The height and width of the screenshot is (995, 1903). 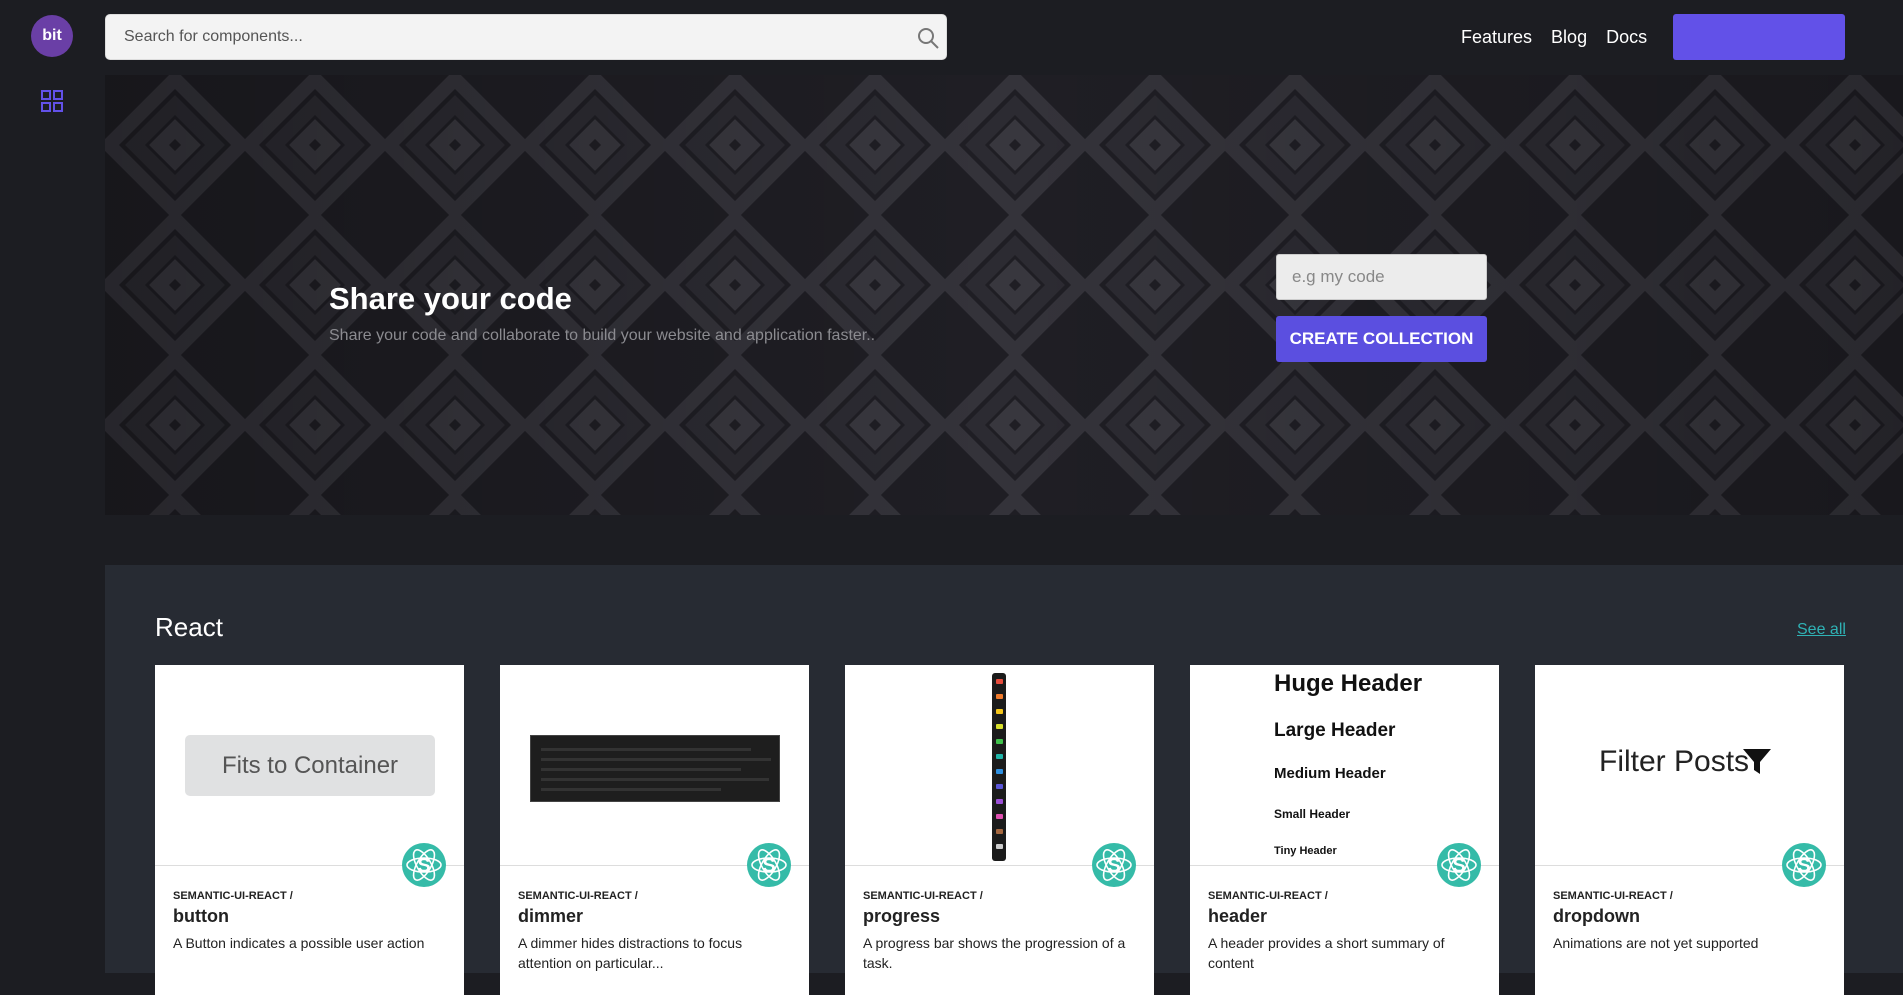 I want to click on preview-filter-label: Filter Posts, so click(x=1674, y=761).